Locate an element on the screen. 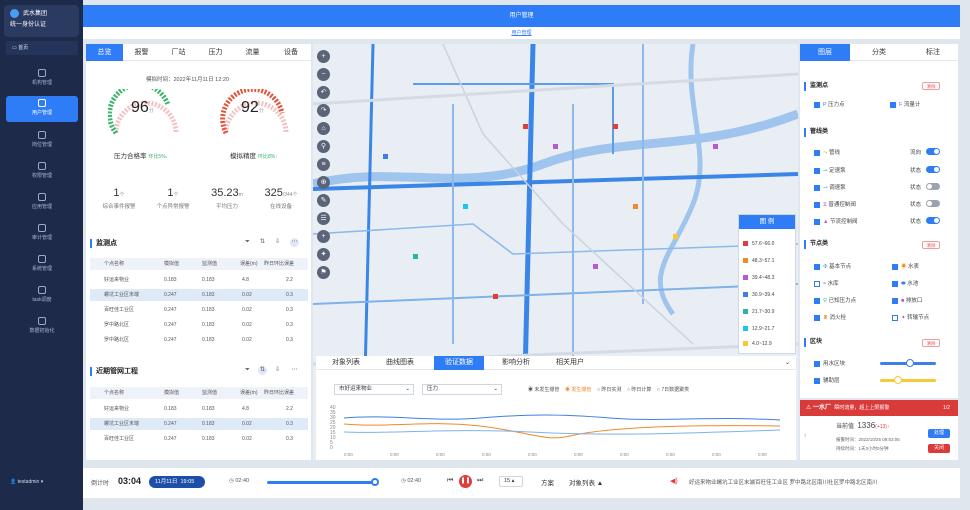 The image size is (970, 510). sidebar-item-audit: 审计管理 is located at coordinates (42, 234).